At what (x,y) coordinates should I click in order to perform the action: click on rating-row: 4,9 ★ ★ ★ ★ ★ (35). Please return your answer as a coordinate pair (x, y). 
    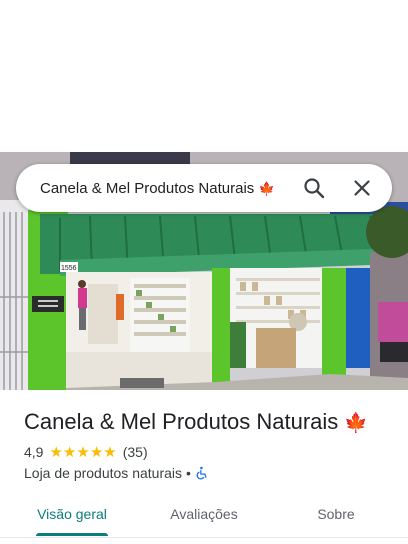
    Looking at the image, I should click on (86, 452).